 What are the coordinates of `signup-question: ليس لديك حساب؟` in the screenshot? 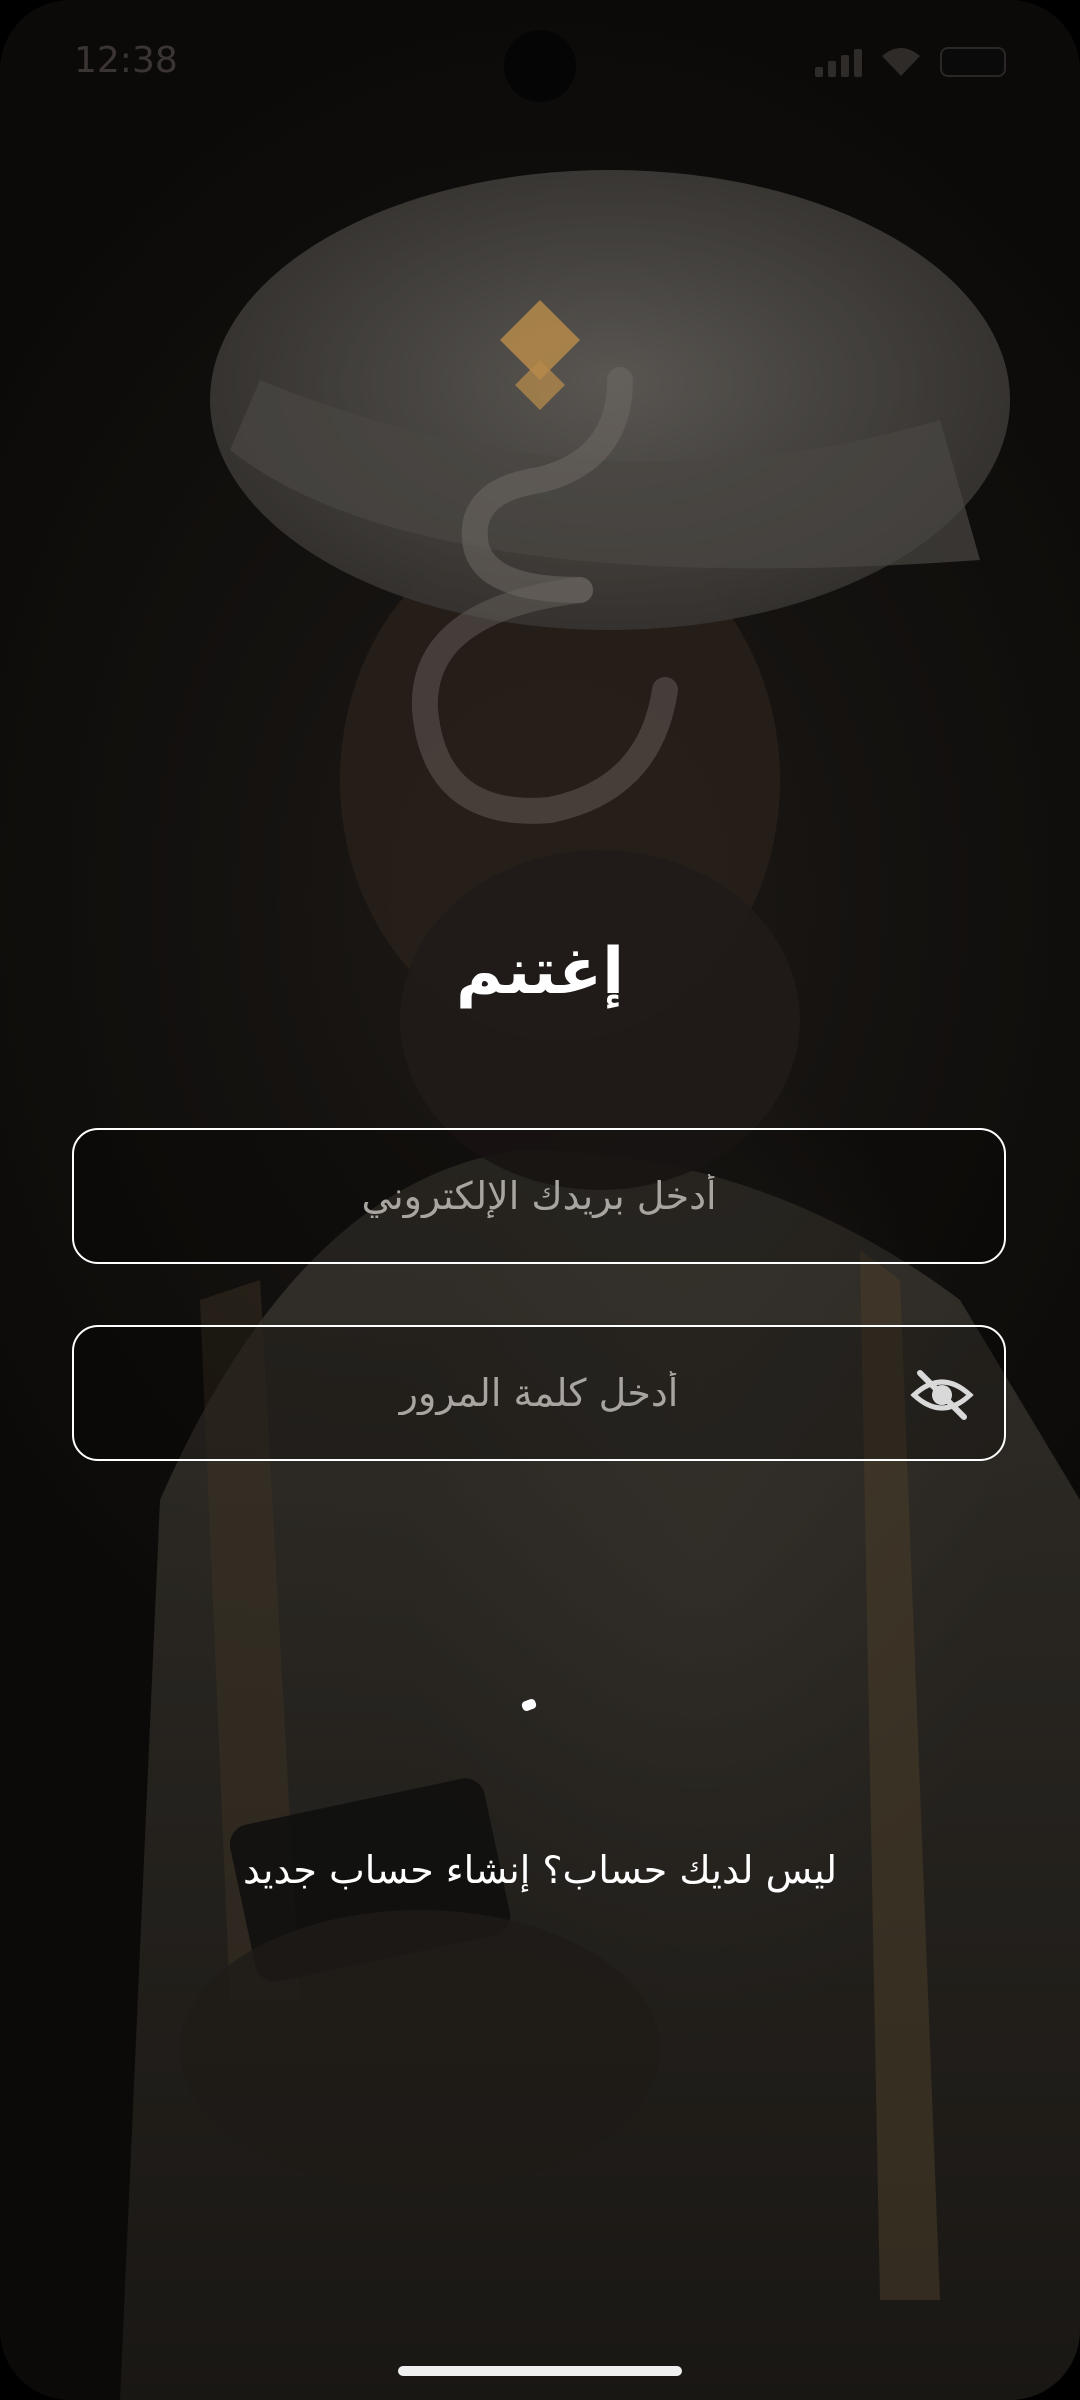 It's located at (690, 1870).